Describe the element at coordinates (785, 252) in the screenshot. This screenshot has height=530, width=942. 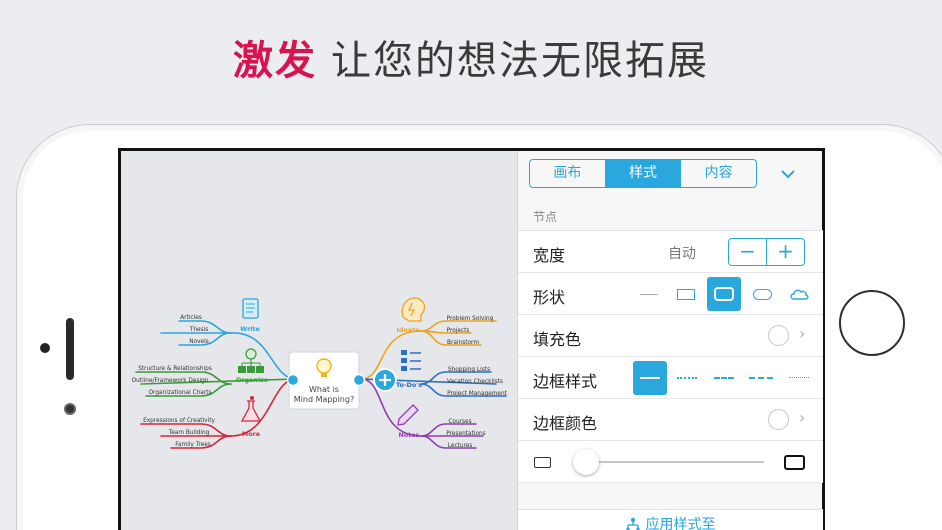
I see `width-increase-button: +` at that location.